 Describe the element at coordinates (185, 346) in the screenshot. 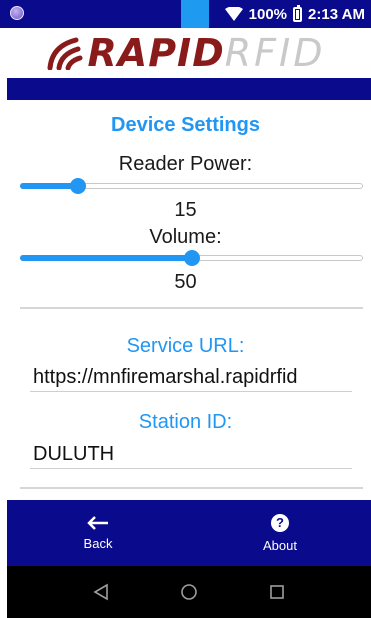

I see `service-url-label: Service URL:` at that location.